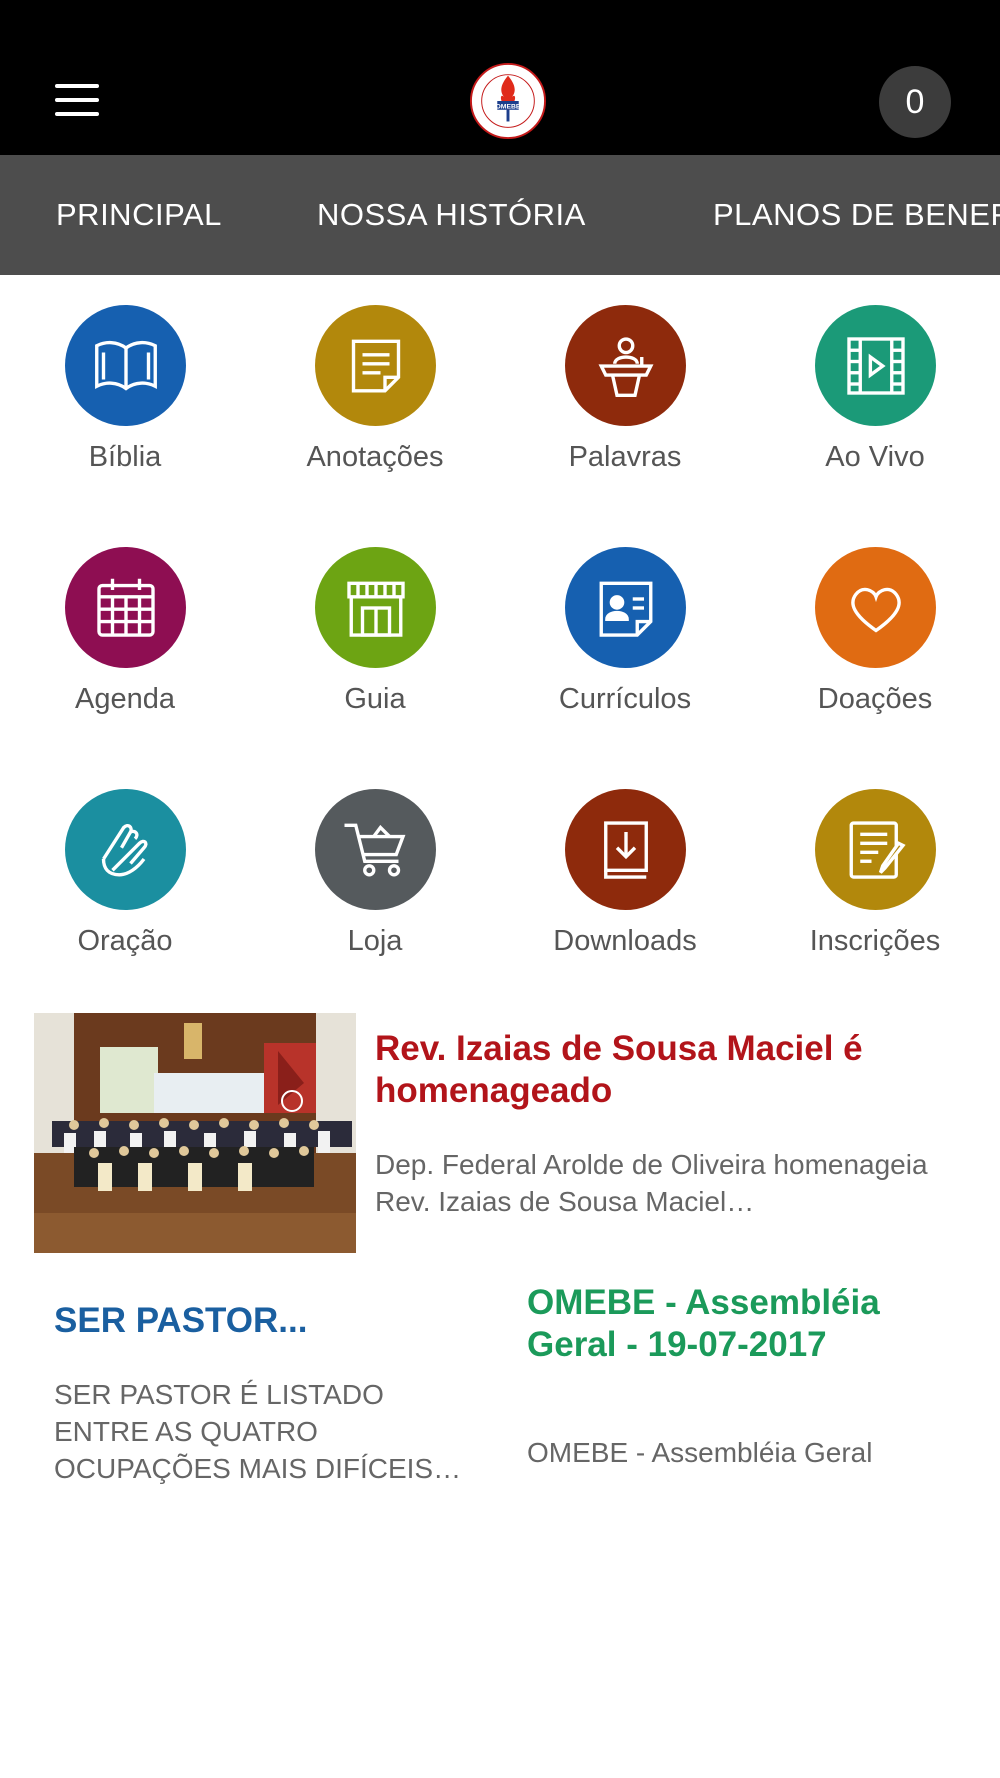  Describe the element at coordinates (747, 1324) in the screenshot. I see `news-title-assembleia: OMEBE - Assembléia Geral - 19-07-2017` at that location.